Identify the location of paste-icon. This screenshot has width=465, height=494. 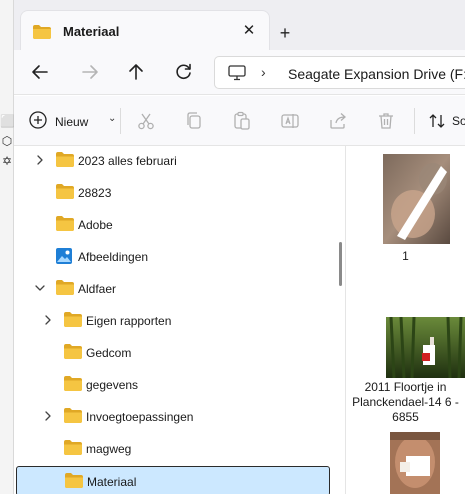
(242, 121).